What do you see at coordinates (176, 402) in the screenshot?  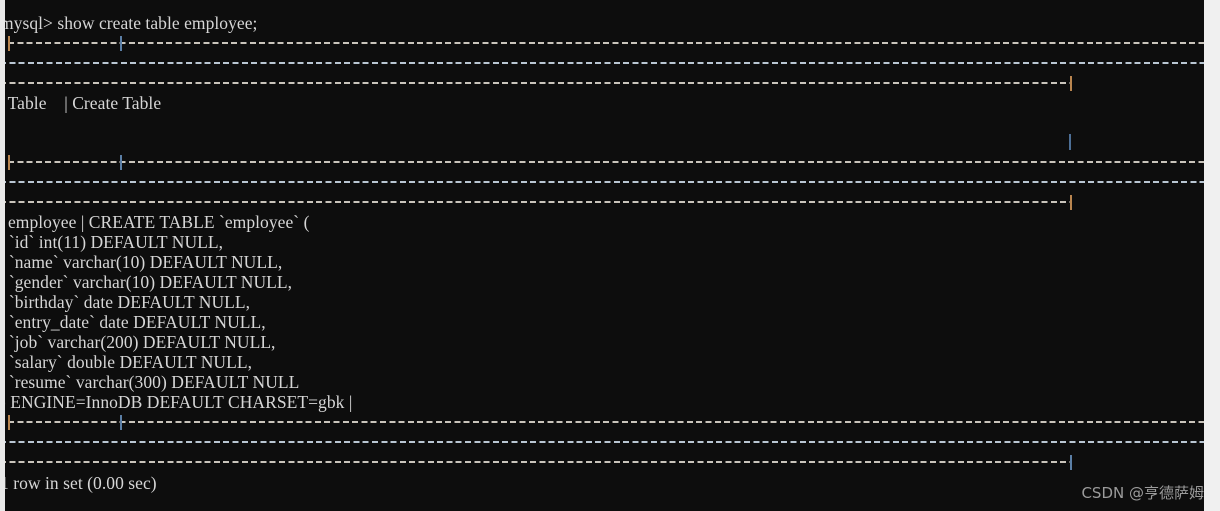 I see `result-row-9: ) ENGINE=InnoDB DEFAULT CHARSET=gbk |` at bounding box center [176, 402].